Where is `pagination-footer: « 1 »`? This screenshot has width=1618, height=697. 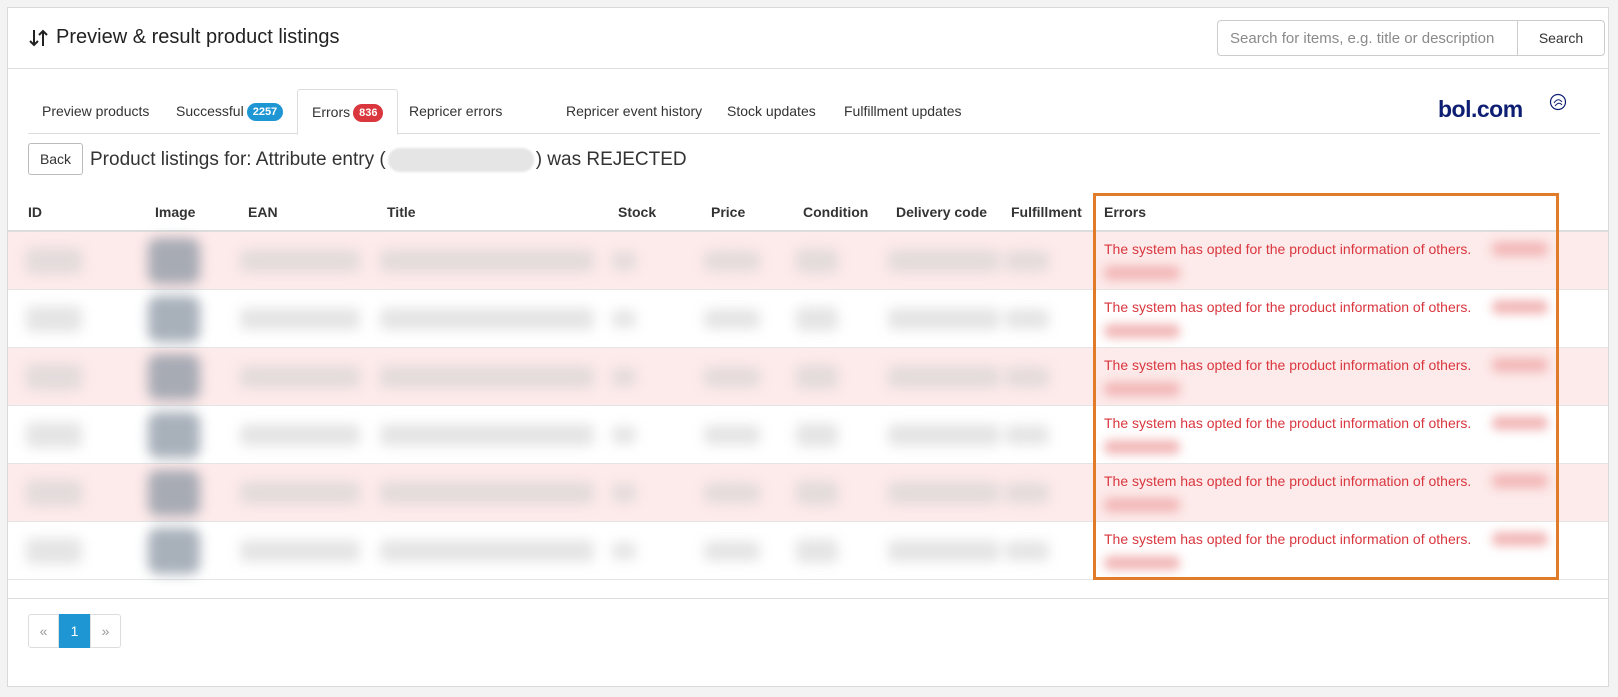 pagination-footer: « 1 » is located at coordinates (808, 642).